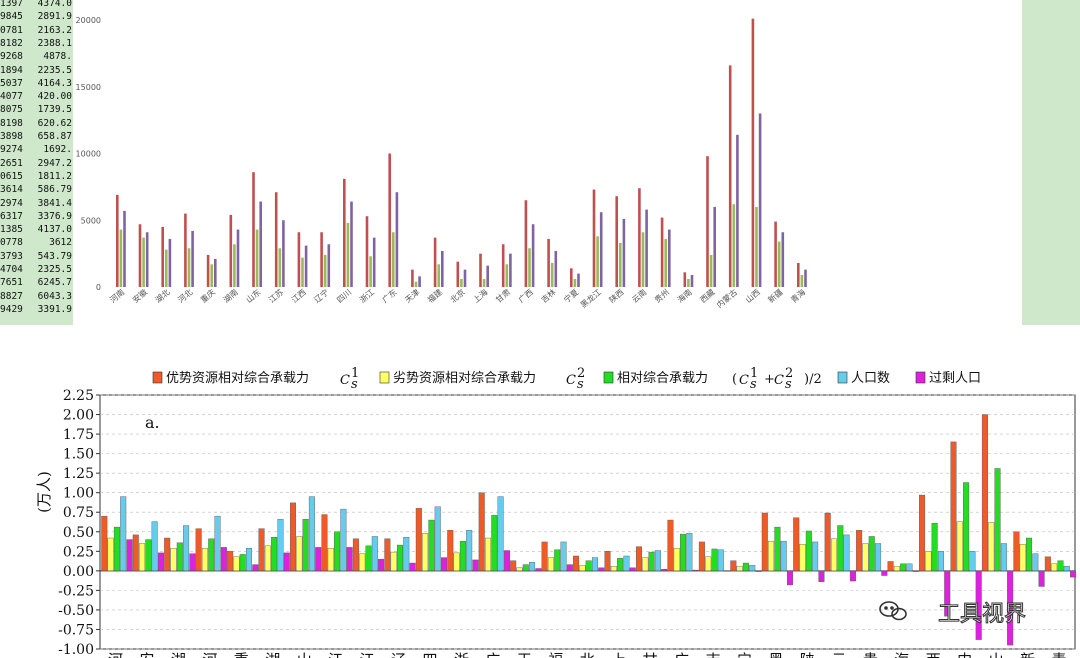 The width and height of the screenshot is (1080, 658). What do you see at coordinates (117, 296) in the screenshot?
I see `x-tick-label: 河南` at bounding box center [117, 296].